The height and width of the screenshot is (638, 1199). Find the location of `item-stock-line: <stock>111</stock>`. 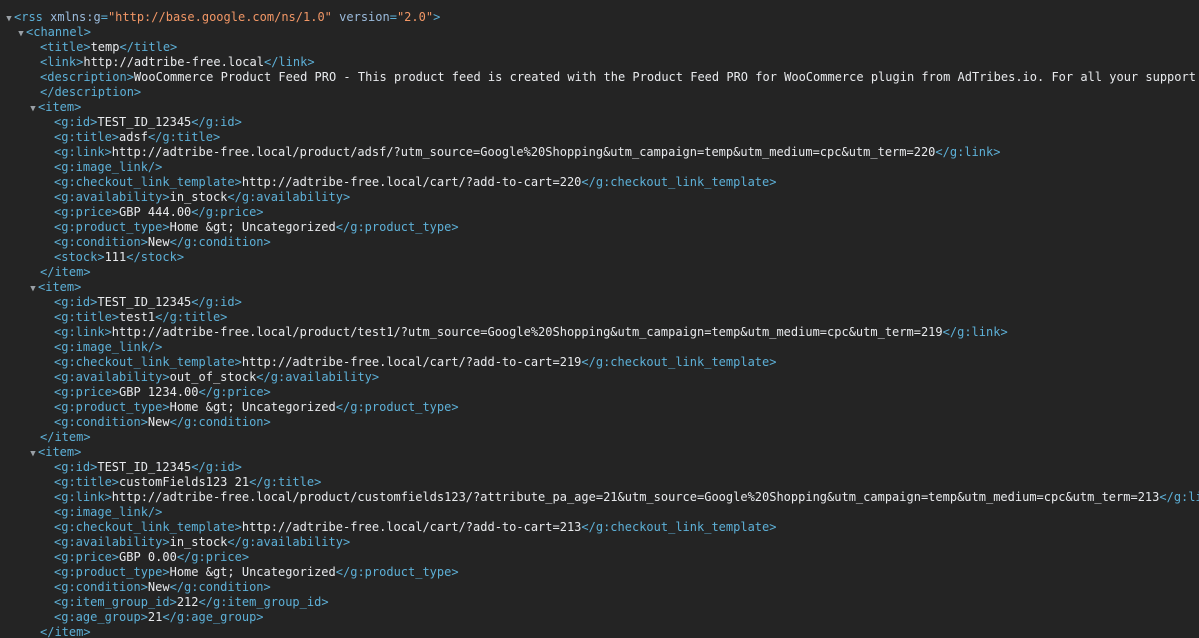

item-stock-line: <stock>111</stock> is located at coordinates (119, 257).